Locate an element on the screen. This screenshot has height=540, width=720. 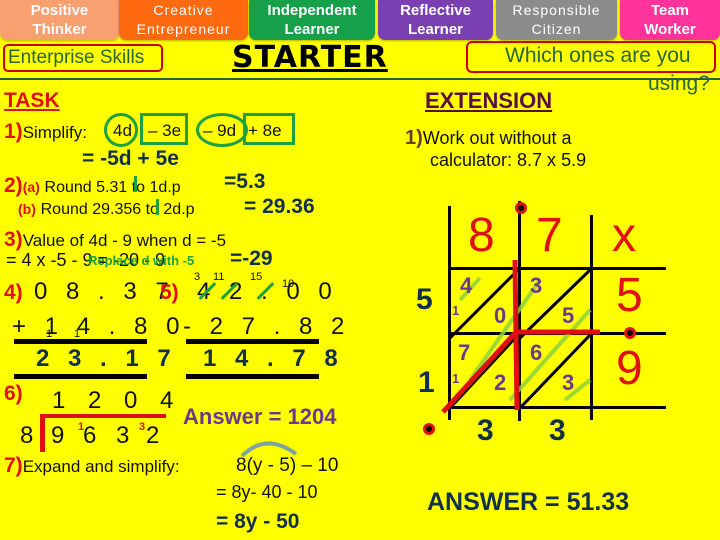
q4-top-number: 0 8 . 3 7 is located at coordinates (104, 291).